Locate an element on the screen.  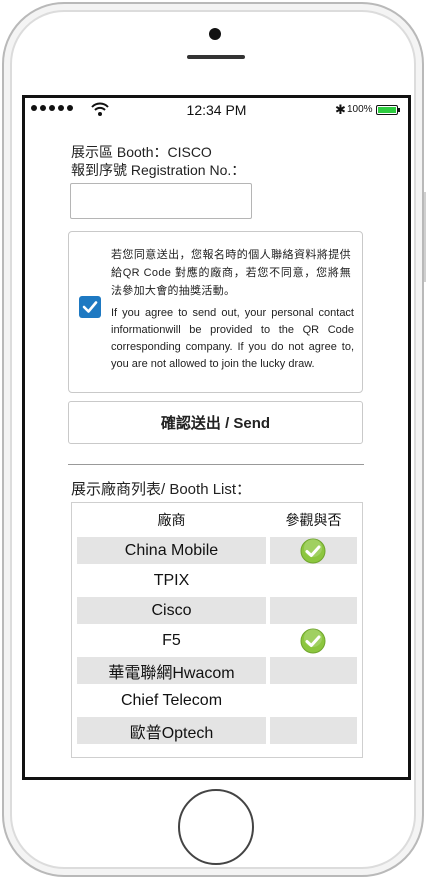
booth-name: F5 is located at coordinates (171, 640).